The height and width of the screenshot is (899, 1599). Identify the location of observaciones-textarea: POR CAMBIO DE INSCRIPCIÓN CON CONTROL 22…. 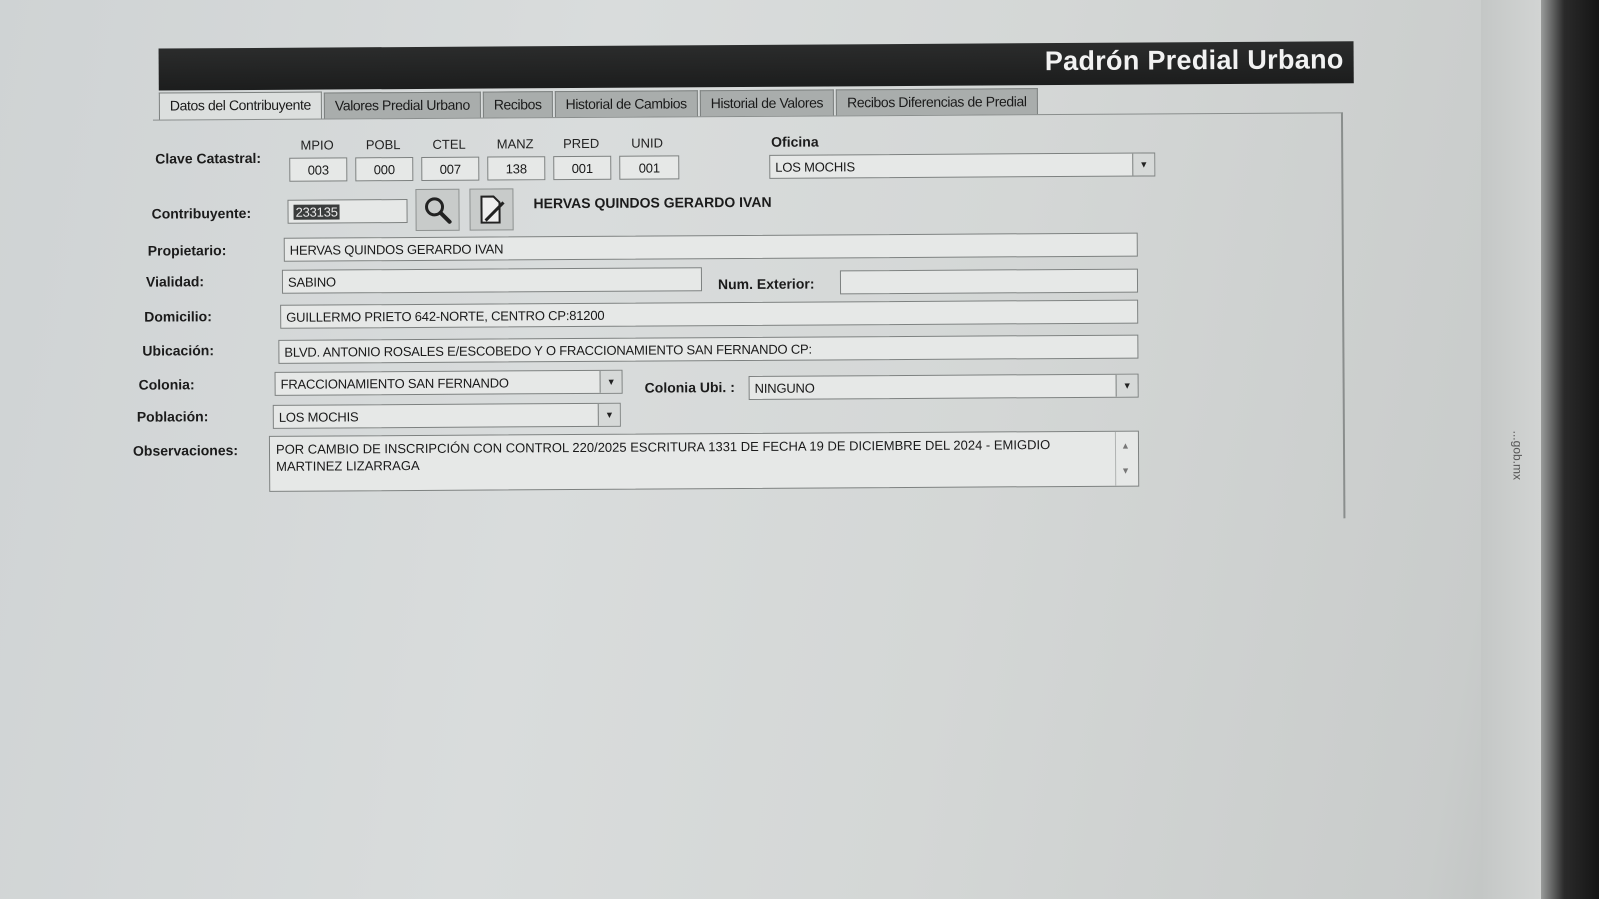
(704, 461).